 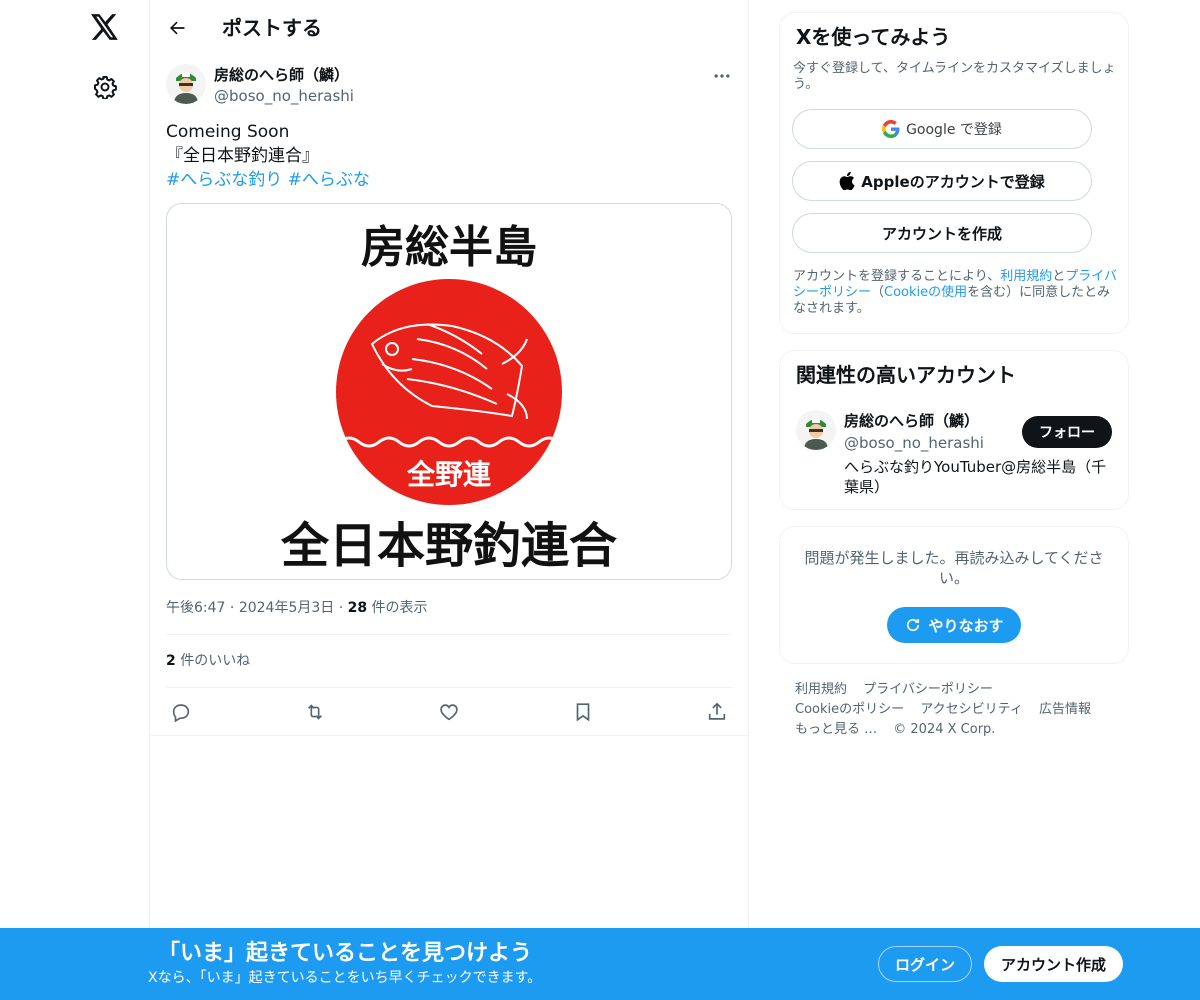 I want to click on hashtags: #へらぶな釣り #へらぶな, so click(x=268, y=180).